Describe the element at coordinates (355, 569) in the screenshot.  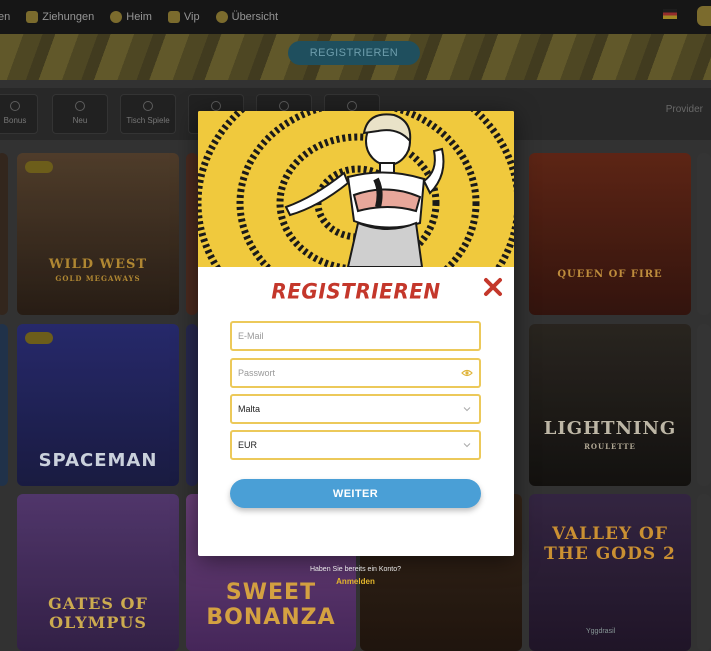
I see `login-prompt: Haben Sie bereits ein Konto?` at that location.